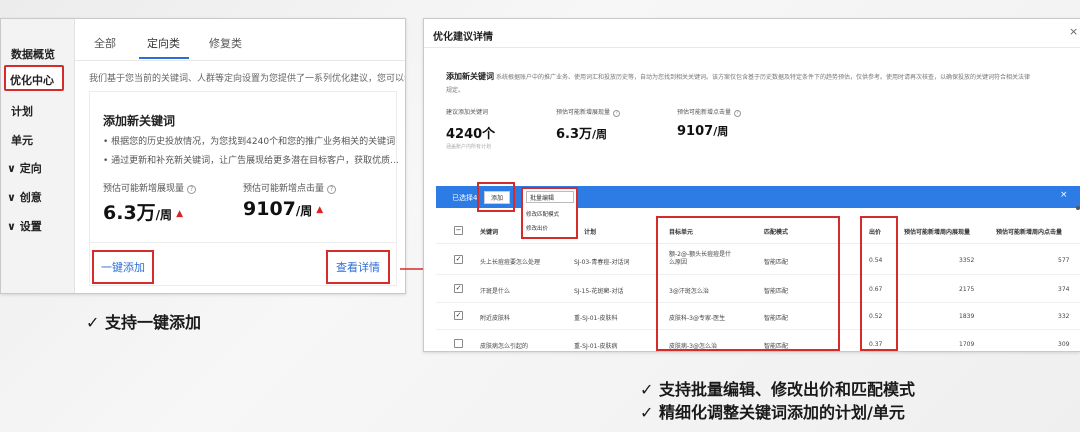  Describe the element at coordinates (467, 112) in the screenshot. I see `metric-label-keywords: 建议添加关键词` at that location.